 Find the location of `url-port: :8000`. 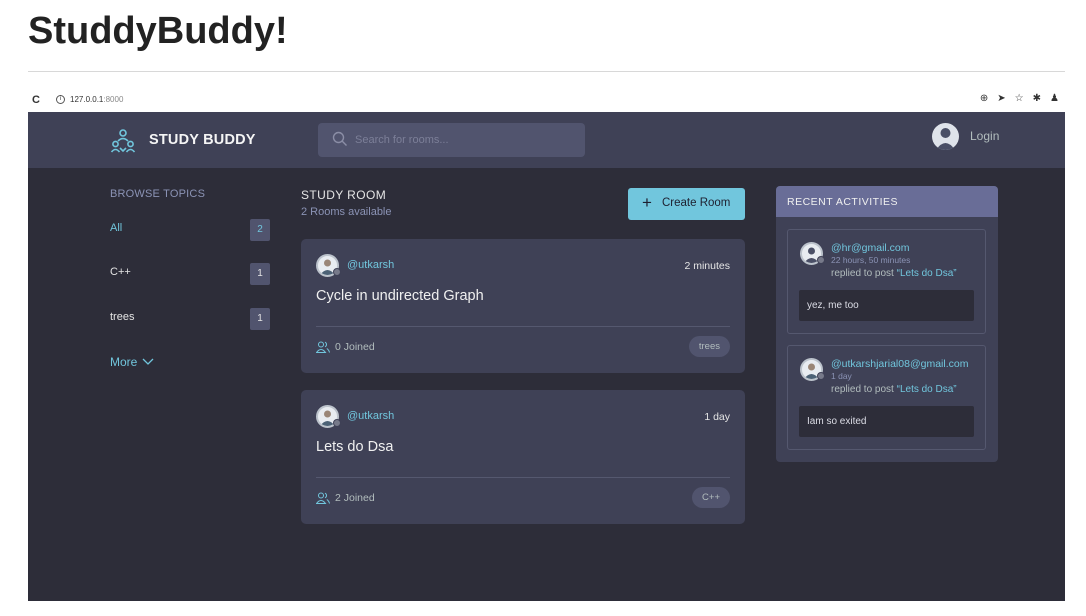

url-port: :8000 is located at coordinates (113, 99).